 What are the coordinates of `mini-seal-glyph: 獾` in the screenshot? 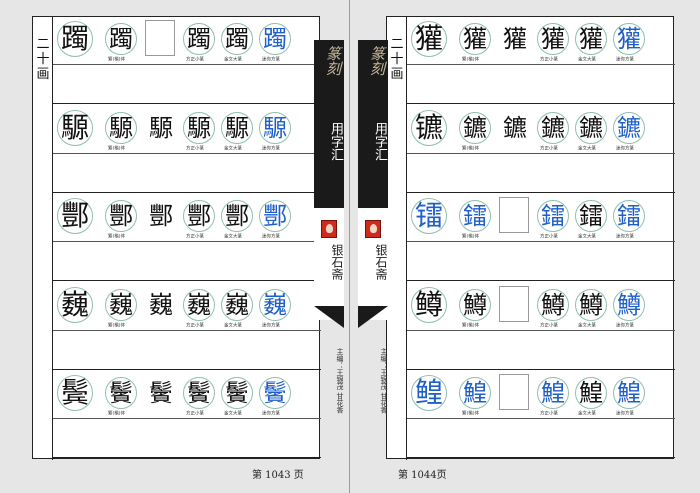 It's located at (629, 39).